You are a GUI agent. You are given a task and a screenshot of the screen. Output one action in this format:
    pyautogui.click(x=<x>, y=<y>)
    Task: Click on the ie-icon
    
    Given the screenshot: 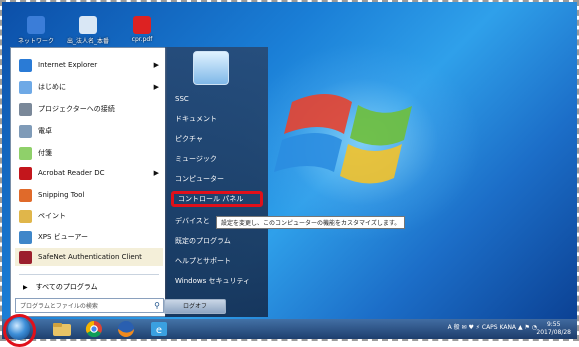 What is the action you would take?
    pyautogui.click(x=25, y=65)
    